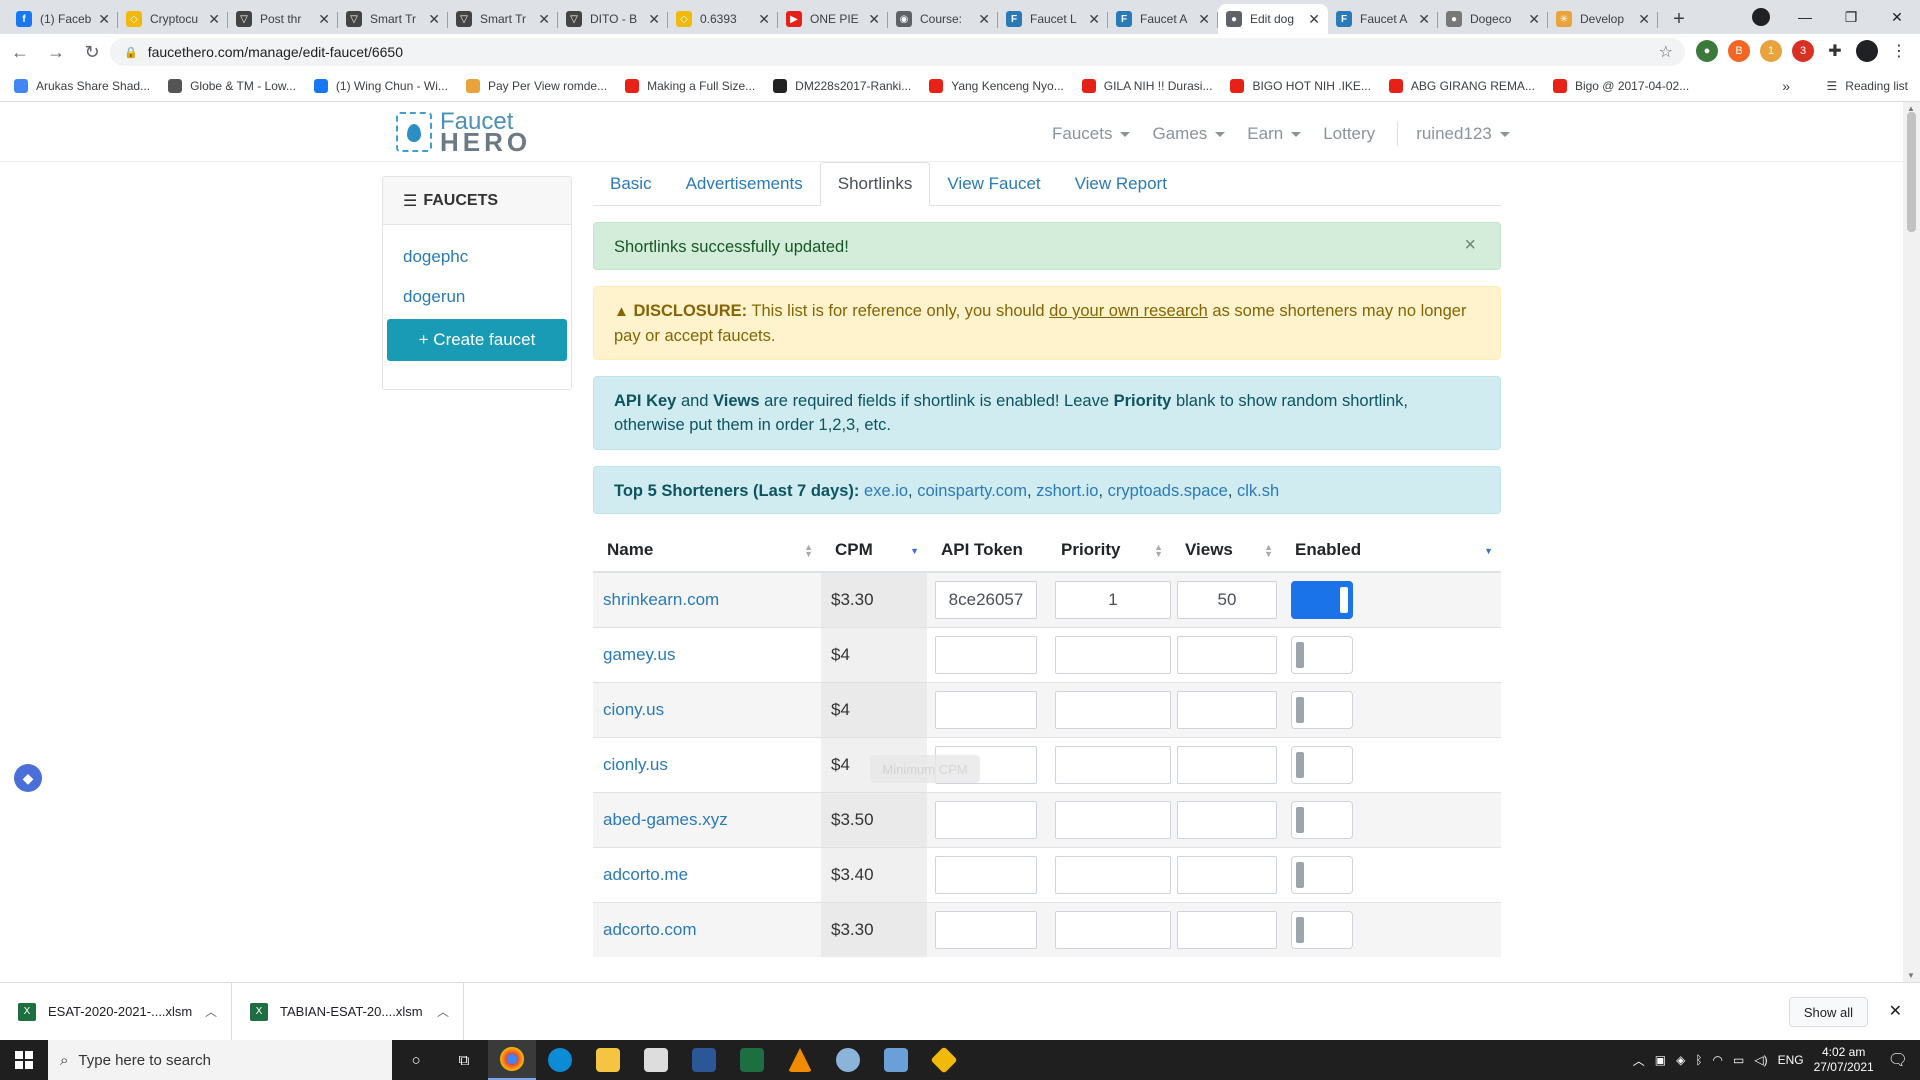  What do you see at coordinates (744, 184) in the screenshot?
I see `tab-advertisements: Advertisements` at bounding box center [744, 184].